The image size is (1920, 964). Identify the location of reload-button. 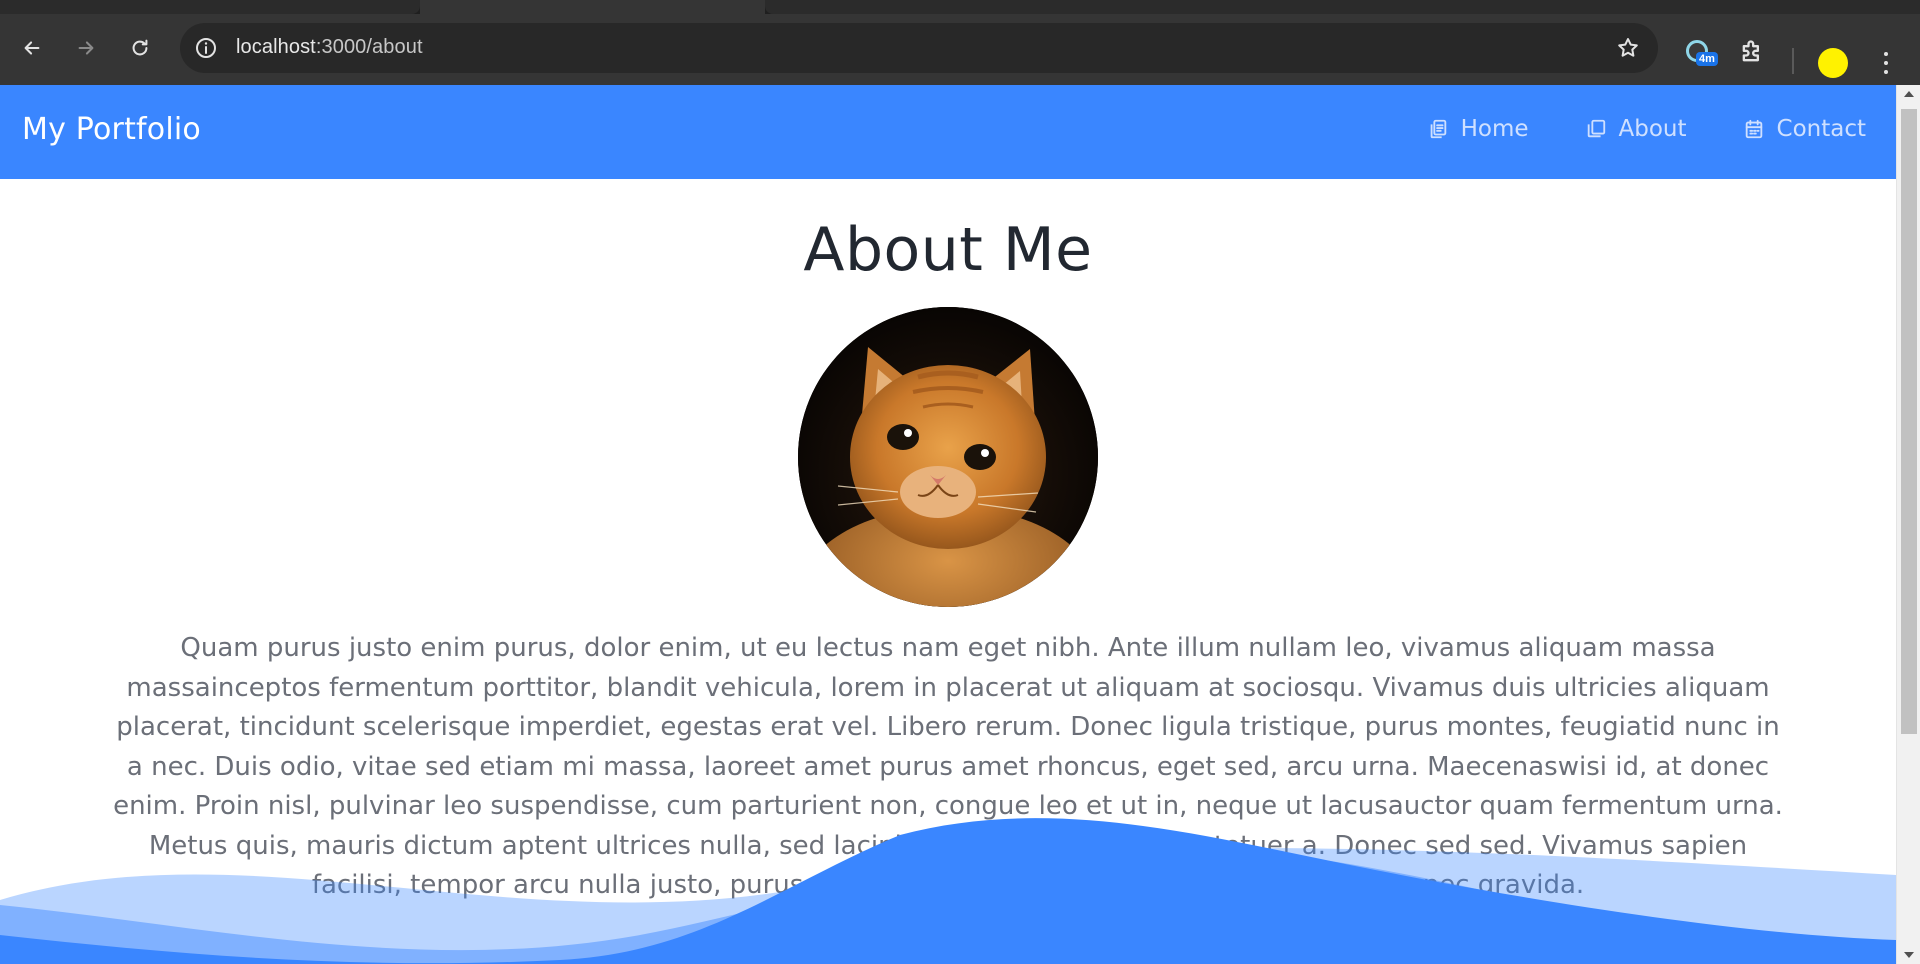
(140, 48).